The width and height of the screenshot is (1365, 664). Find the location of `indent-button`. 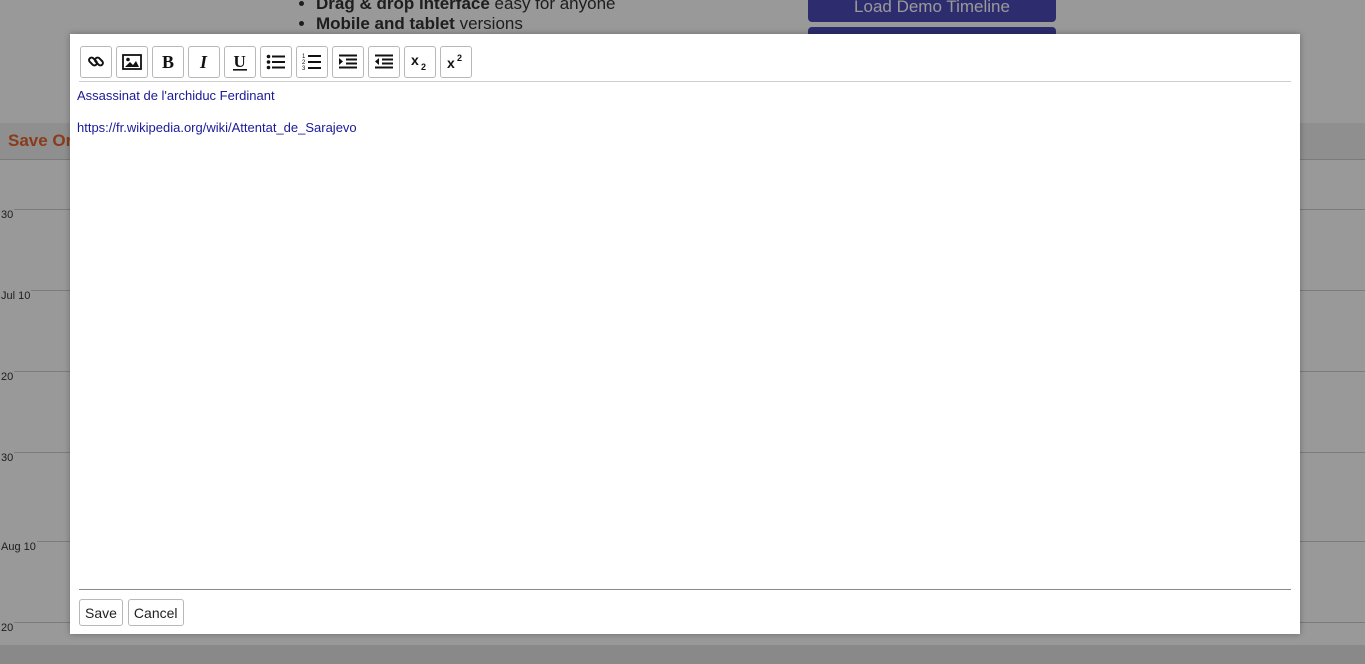

indent-button is located at coordinates (348, 62).